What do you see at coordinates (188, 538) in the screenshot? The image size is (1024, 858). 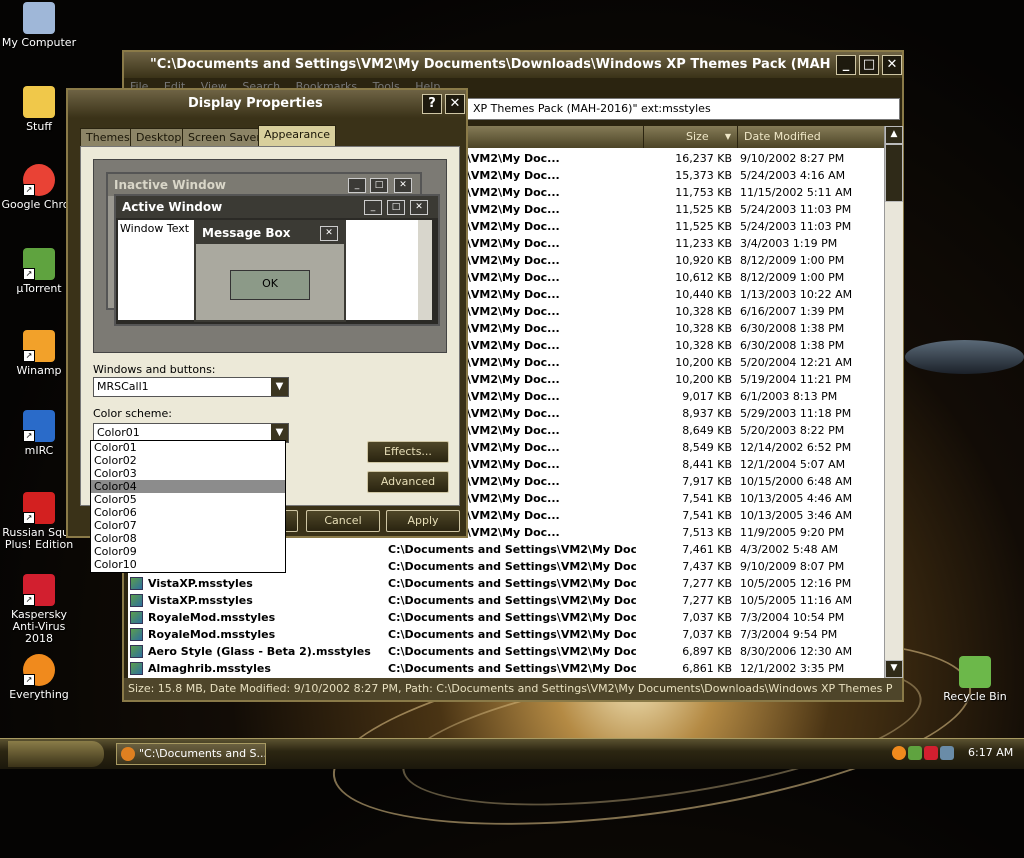 I see `color-scheme-option: Color08` at bounding box center [188, 538].